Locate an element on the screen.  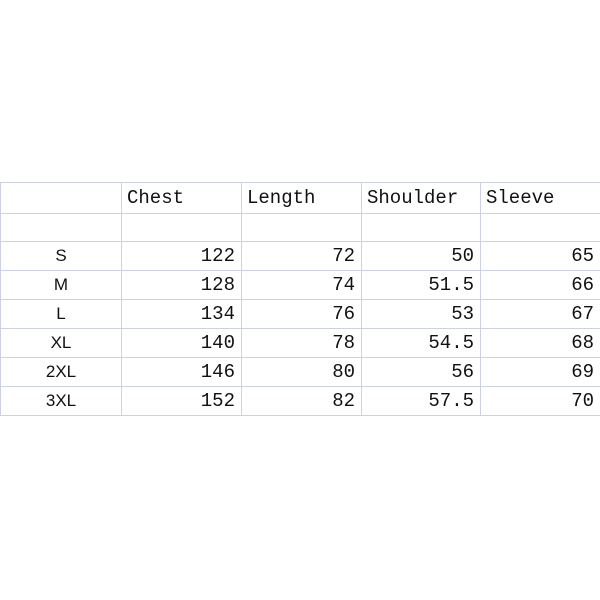
cell-shoulder: 56 is located at coordinates (421, 372).